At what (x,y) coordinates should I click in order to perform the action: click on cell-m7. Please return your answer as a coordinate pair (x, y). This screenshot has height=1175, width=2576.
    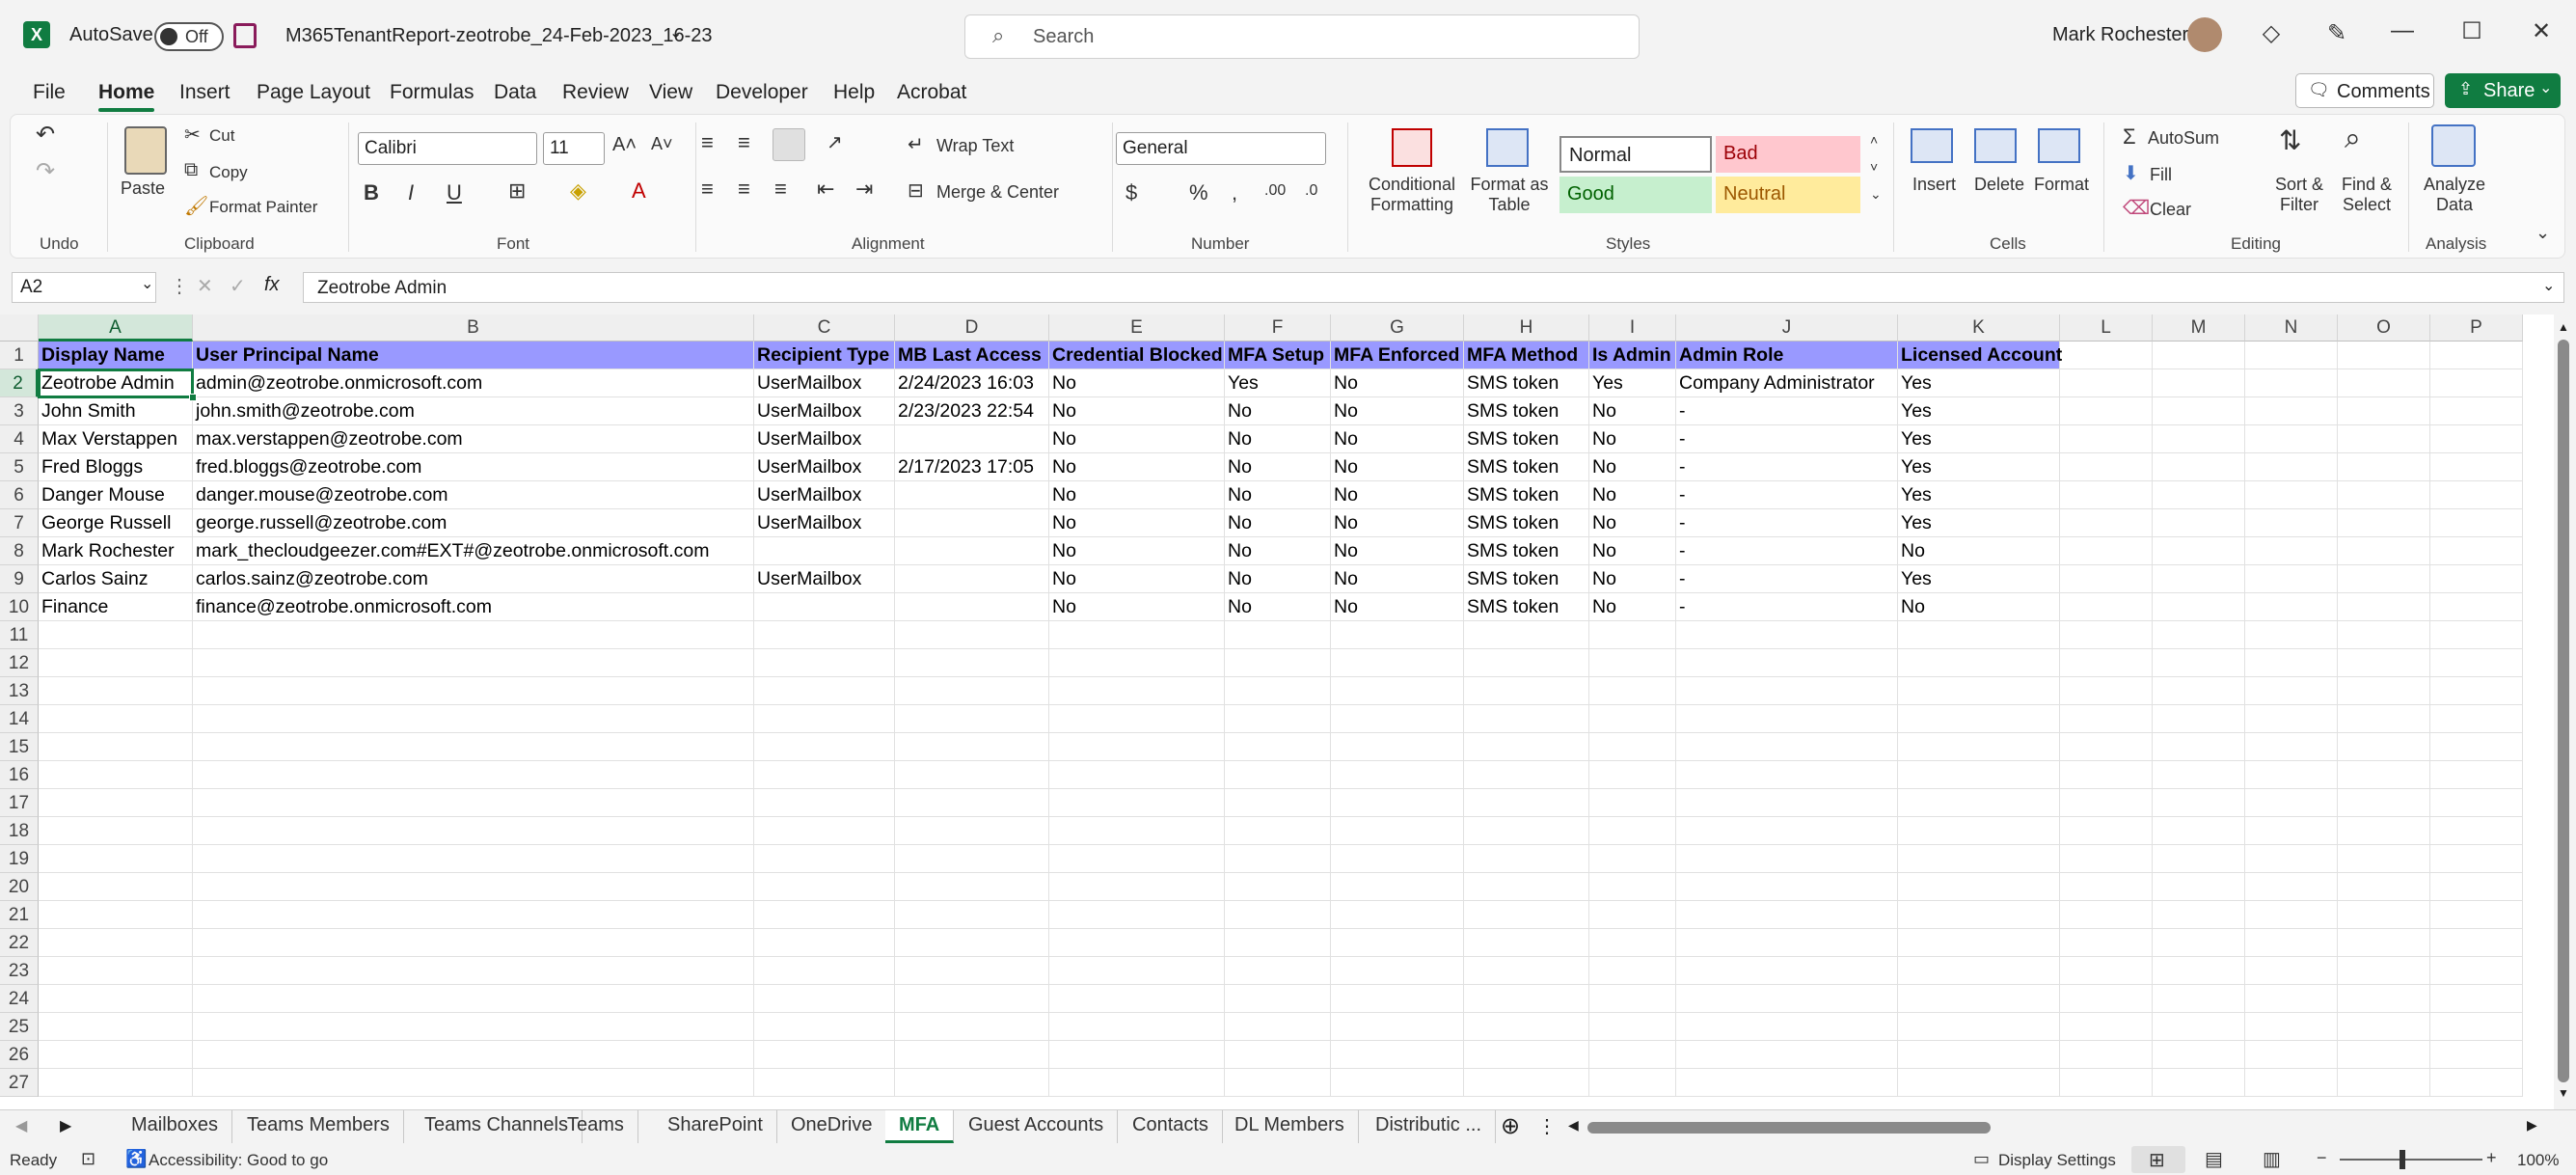
    Looking at the image, I should click on (2199, 523).